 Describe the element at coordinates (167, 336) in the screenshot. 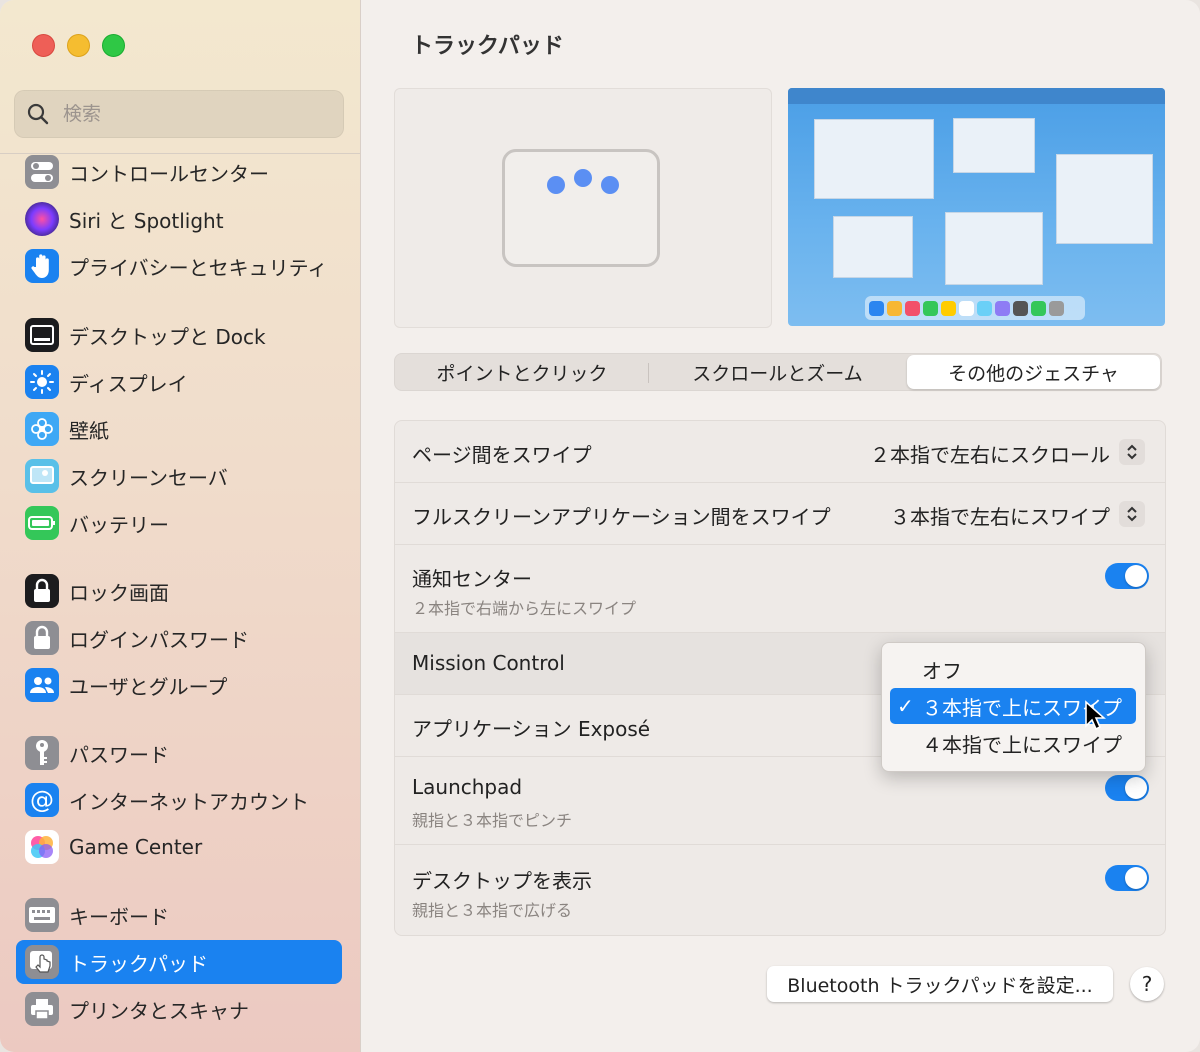

I see `sidebar-item-label: デスクトップと Dock` at that location.